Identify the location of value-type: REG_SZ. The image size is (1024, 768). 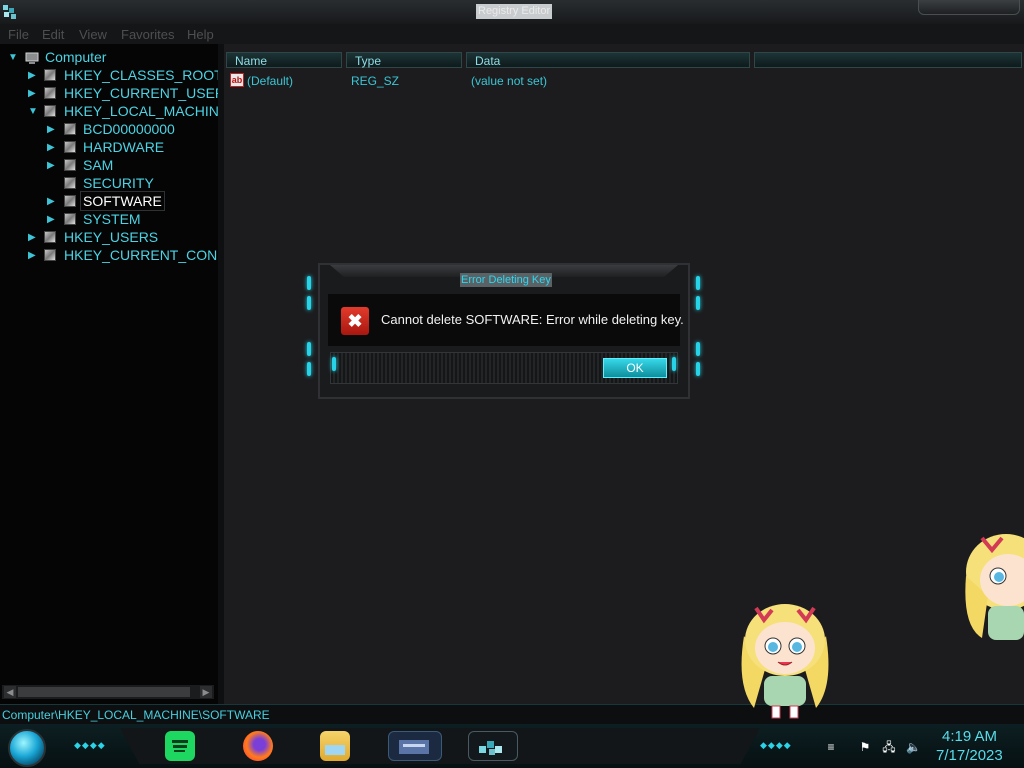
(375, 81).